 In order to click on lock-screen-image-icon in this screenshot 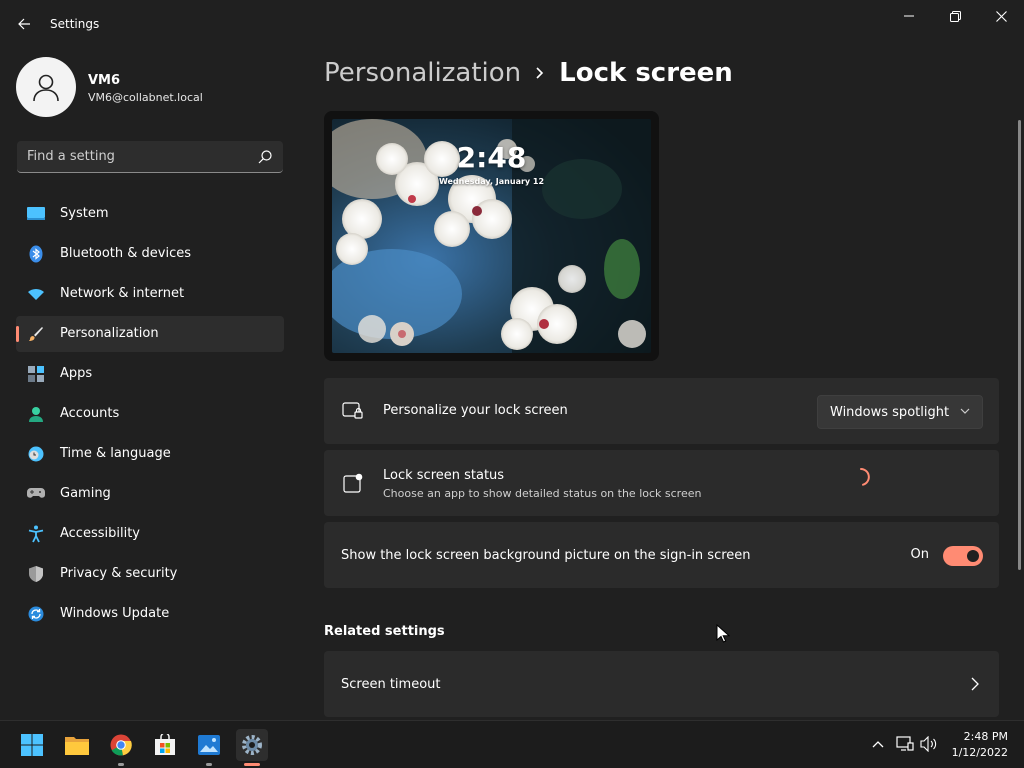, I will do `click(353, 411)`.